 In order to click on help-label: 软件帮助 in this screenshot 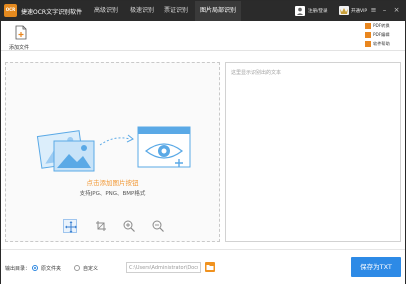, I will do `click(381, 43)`.